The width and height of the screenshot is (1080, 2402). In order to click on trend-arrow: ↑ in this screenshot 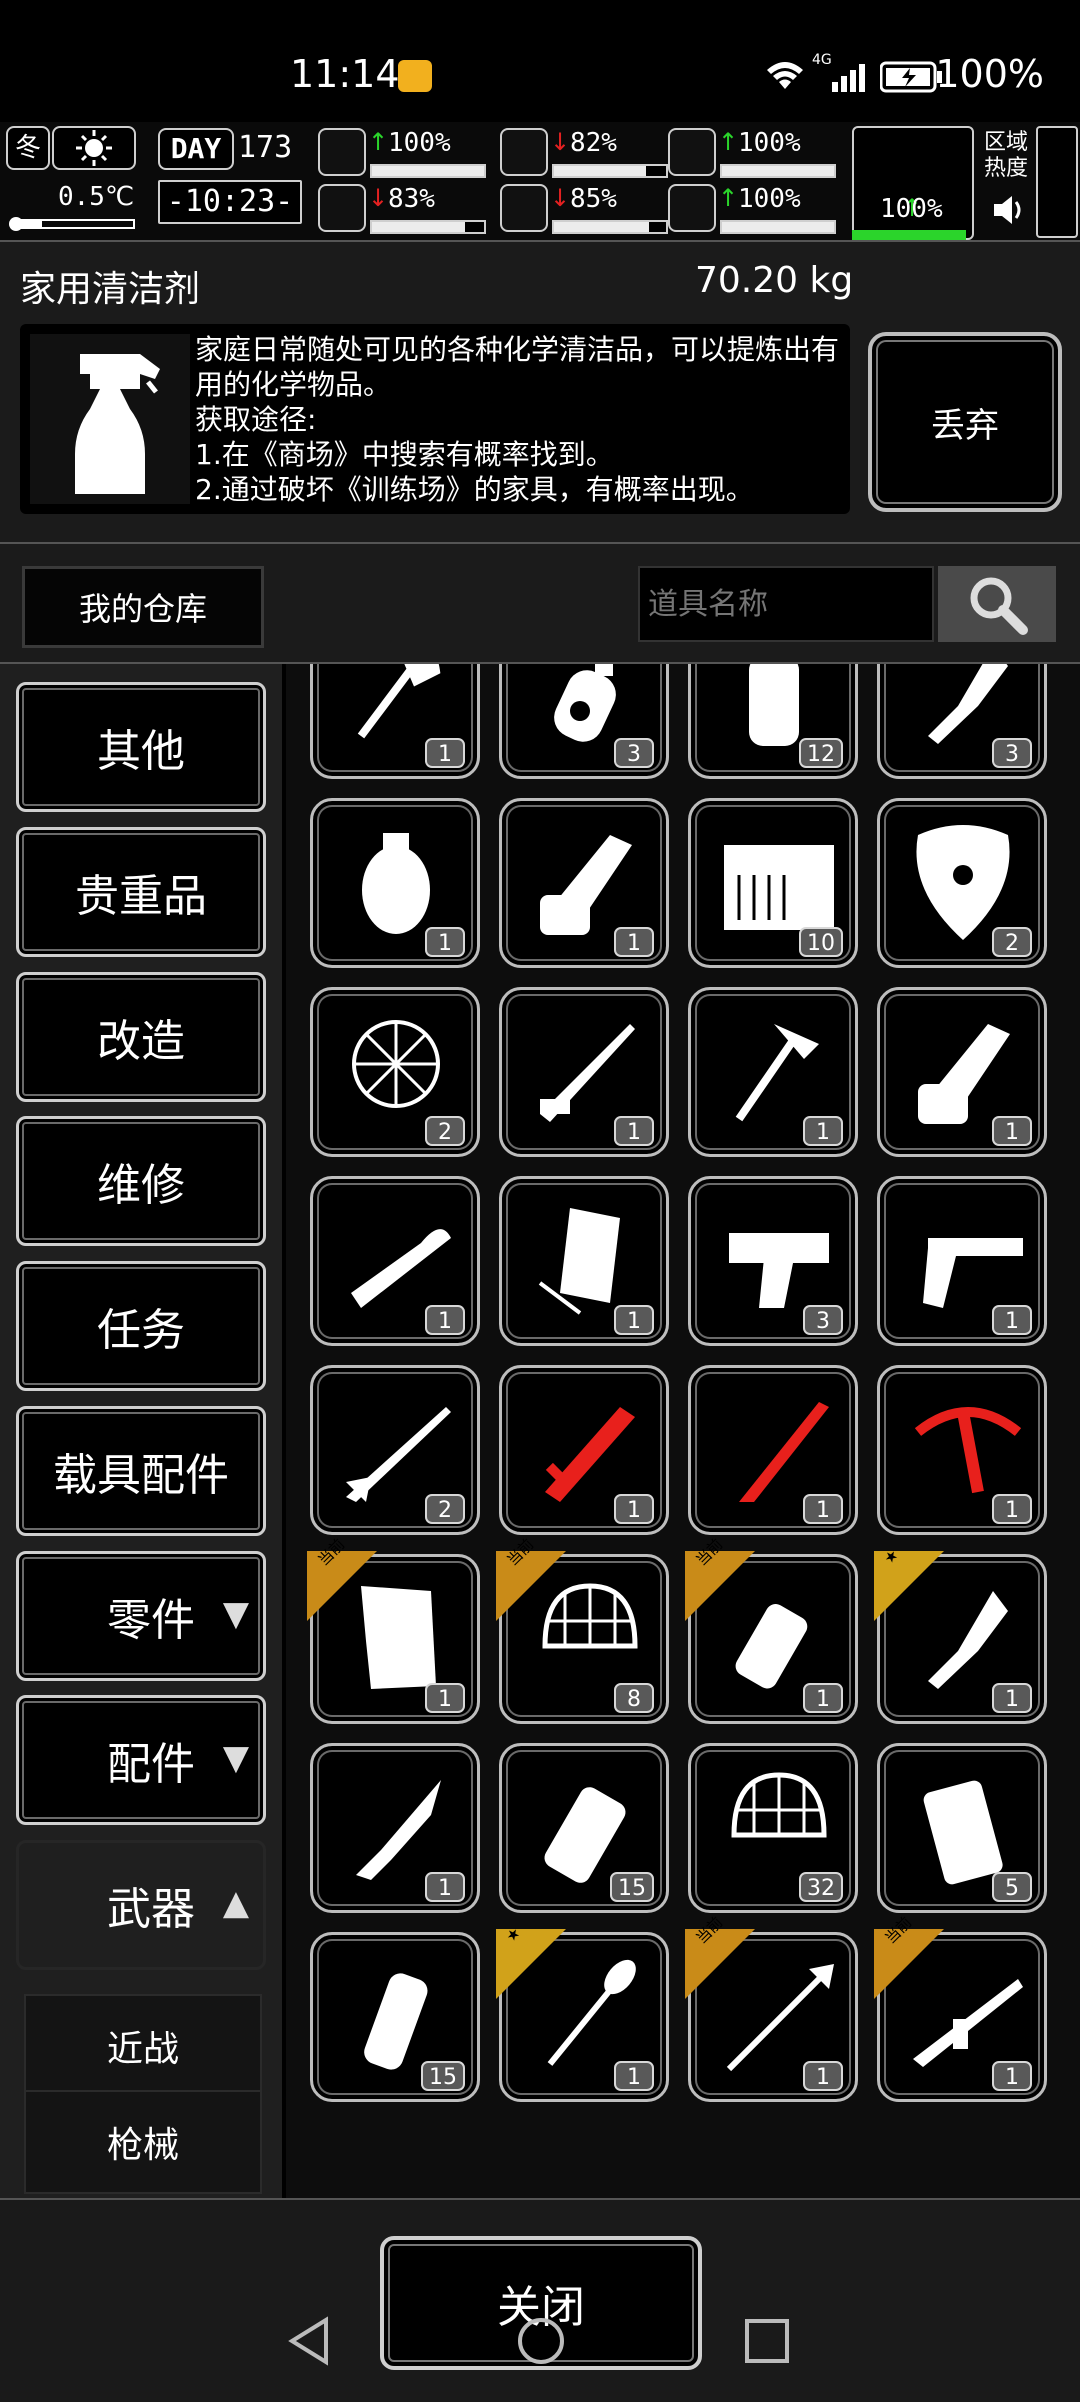, I will do `click(378, 142)`.